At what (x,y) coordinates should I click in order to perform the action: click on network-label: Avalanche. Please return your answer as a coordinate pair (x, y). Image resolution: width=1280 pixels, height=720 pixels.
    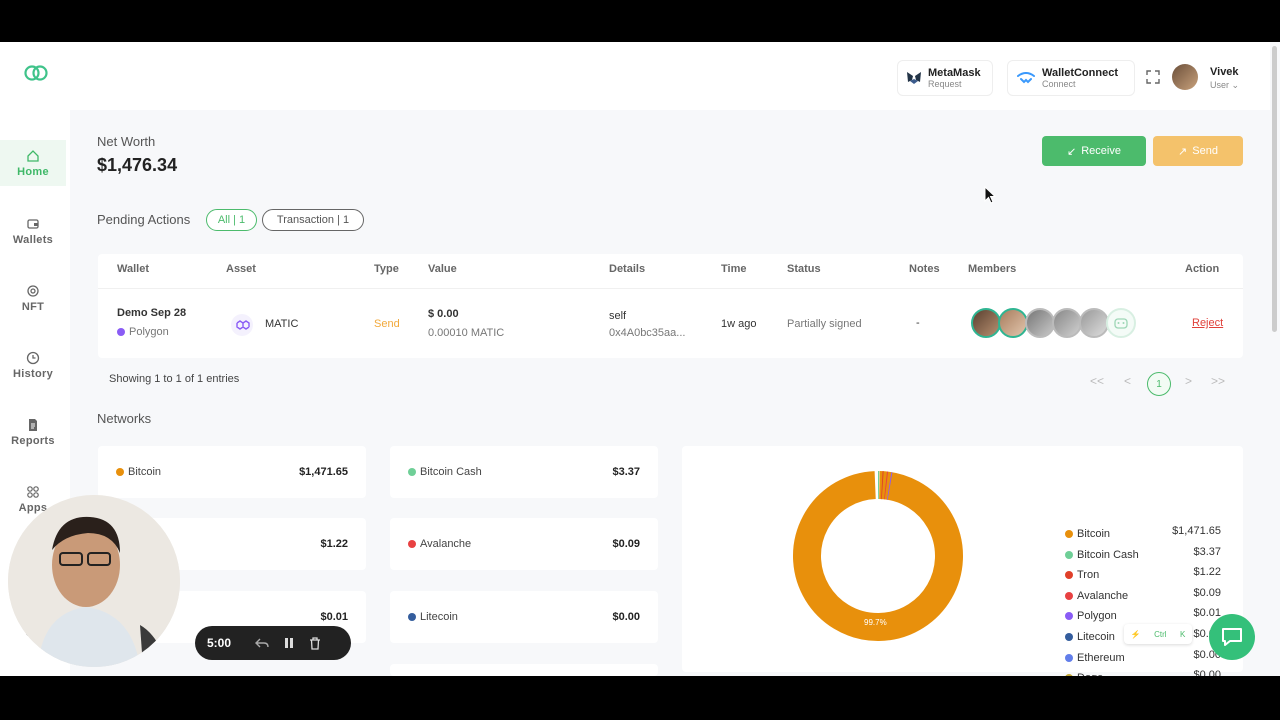
    Looking at the image, I should click on (446, 544).